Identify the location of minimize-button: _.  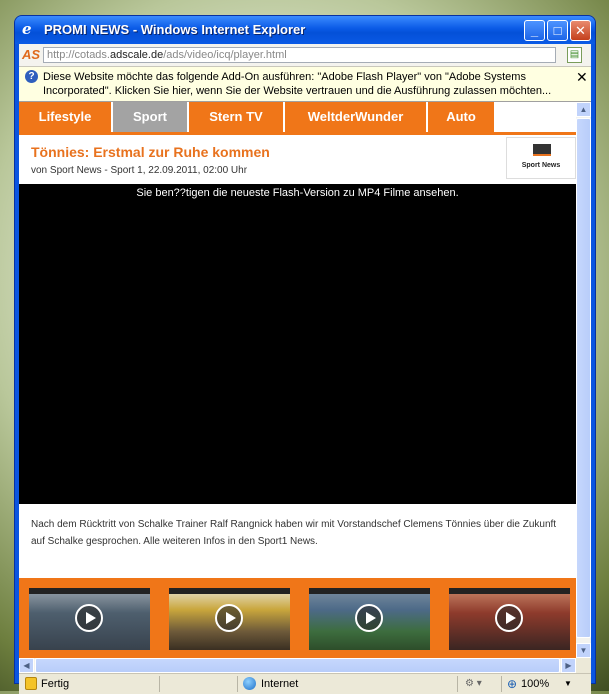
(534, 30).